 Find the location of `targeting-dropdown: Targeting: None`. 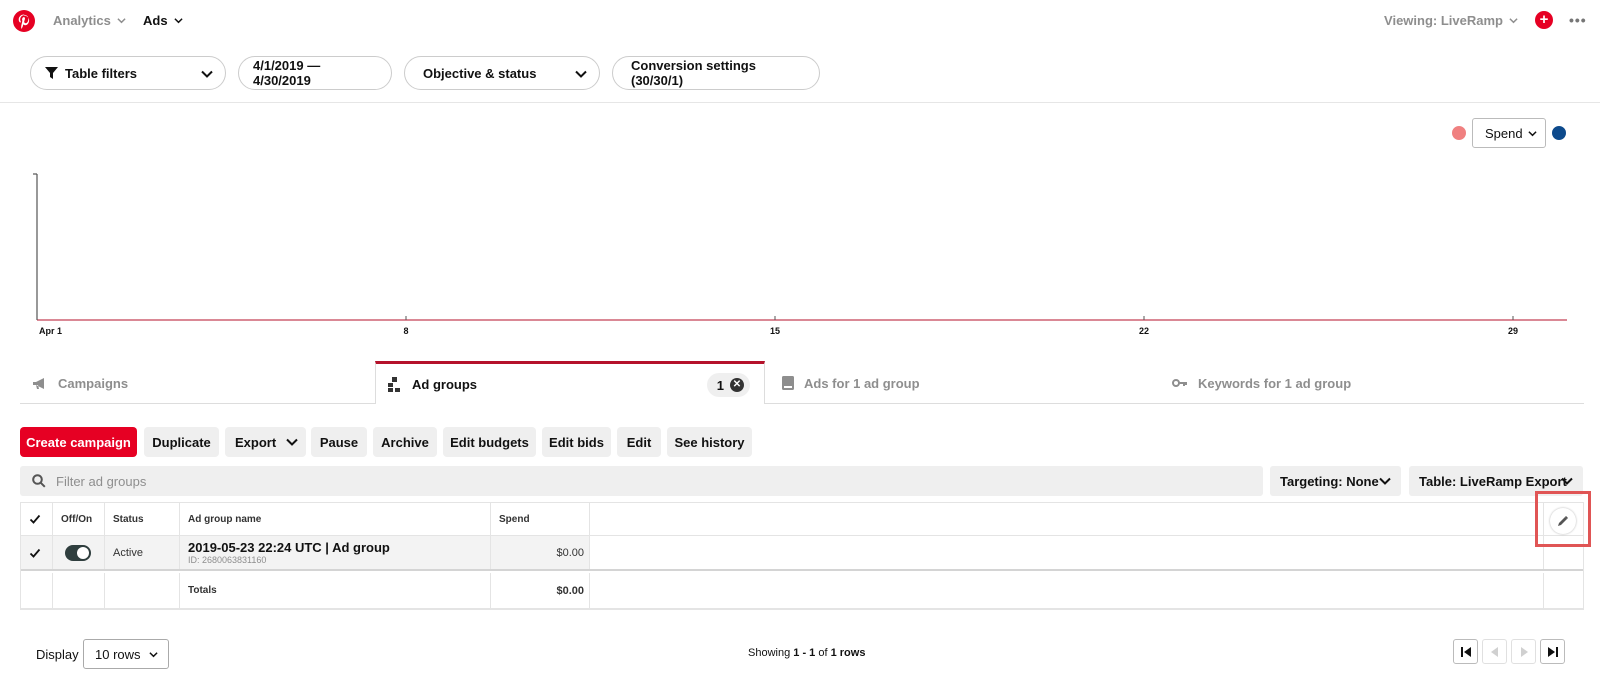

targeting-dropdown: Targeting: None is located at coordinates (1335, 481).